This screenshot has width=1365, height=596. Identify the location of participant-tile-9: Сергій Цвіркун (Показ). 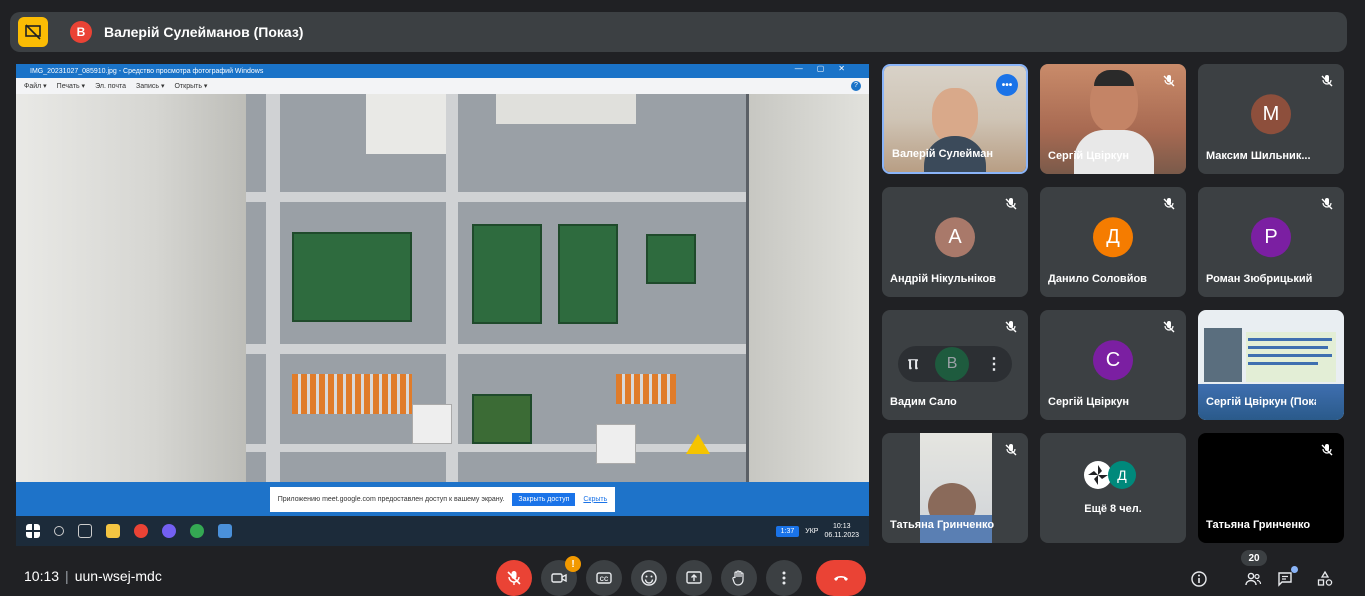
(1271, 365).